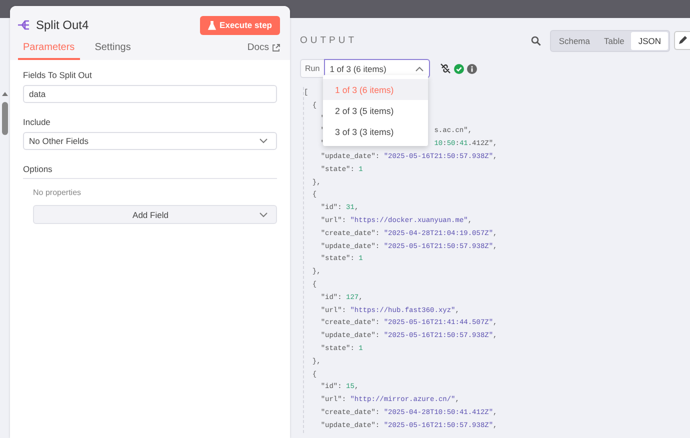 The image size is (690, 438). What do you see at coordinates (212, 25) in the screenshot?
I see `flask-icon` at bounding box center [212, 25].